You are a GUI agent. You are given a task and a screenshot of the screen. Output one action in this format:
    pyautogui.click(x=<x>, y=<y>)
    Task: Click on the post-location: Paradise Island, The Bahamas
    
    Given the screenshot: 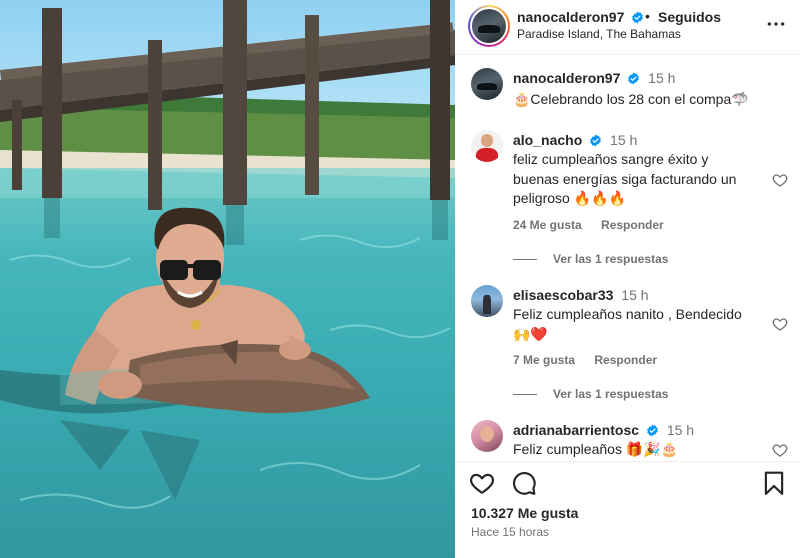 What is the action you would take?
    pyautogui.click(x=599, y=34)
    